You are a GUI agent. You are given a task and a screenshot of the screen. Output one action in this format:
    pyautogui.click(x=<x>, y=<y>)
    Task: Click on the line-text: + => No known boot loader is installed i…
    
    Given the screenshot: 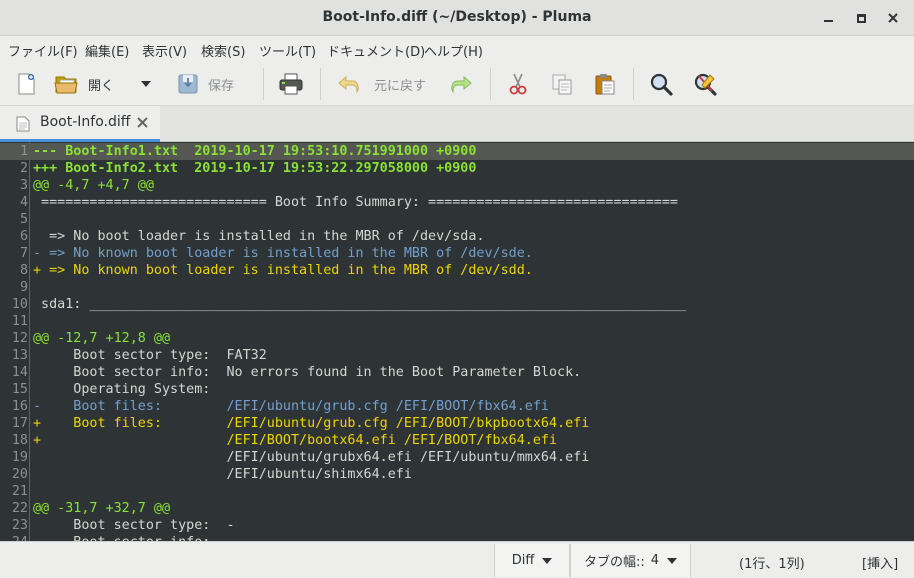 What is the action you would take?
    pyautogui.click(x=283, y=270)
    